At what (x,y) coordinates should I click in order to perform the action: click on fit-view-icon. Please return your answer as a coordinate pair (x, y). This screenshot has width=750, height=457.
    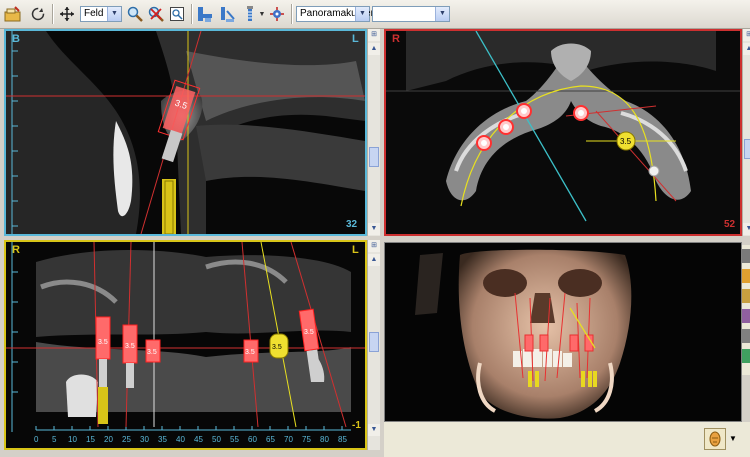
    Looking at the image, I should click on (177, 14).